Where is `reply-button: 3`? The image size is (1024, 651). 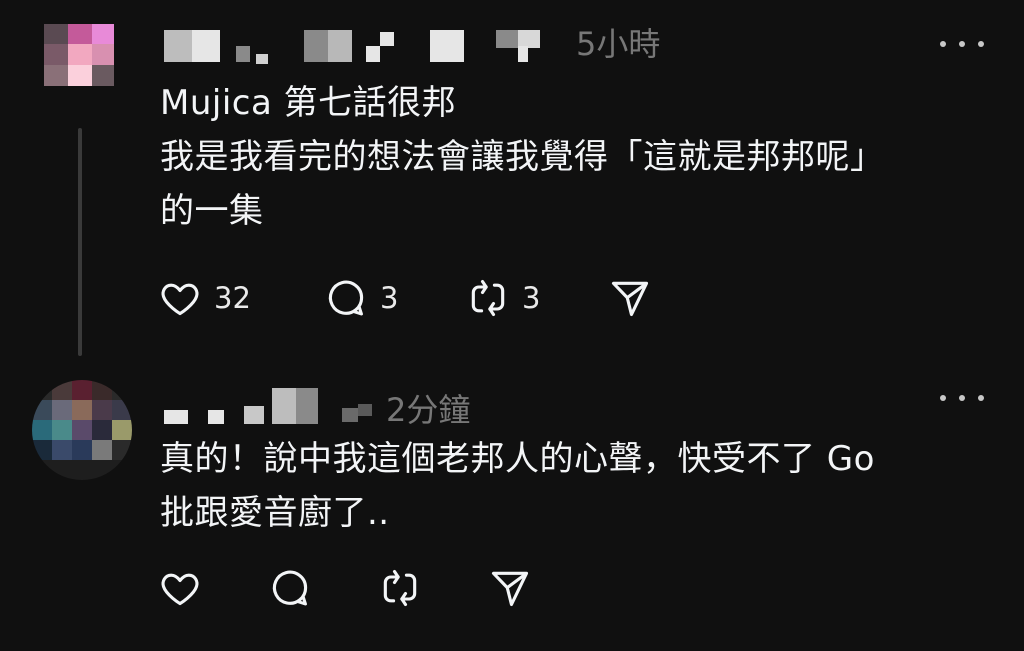
reply-button: 3 is located at coordinates (395, 298).